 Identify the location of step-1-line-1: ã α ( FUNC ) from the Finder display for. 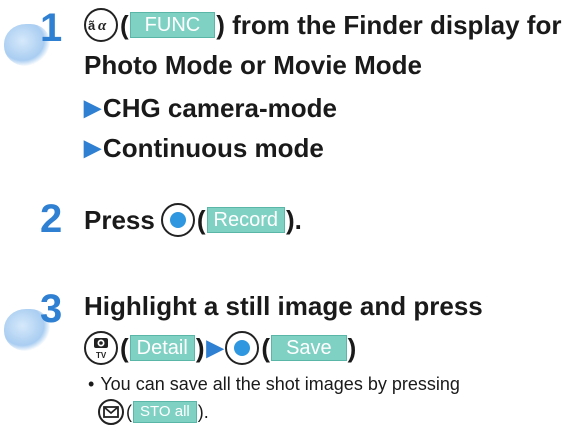
(322, 25).